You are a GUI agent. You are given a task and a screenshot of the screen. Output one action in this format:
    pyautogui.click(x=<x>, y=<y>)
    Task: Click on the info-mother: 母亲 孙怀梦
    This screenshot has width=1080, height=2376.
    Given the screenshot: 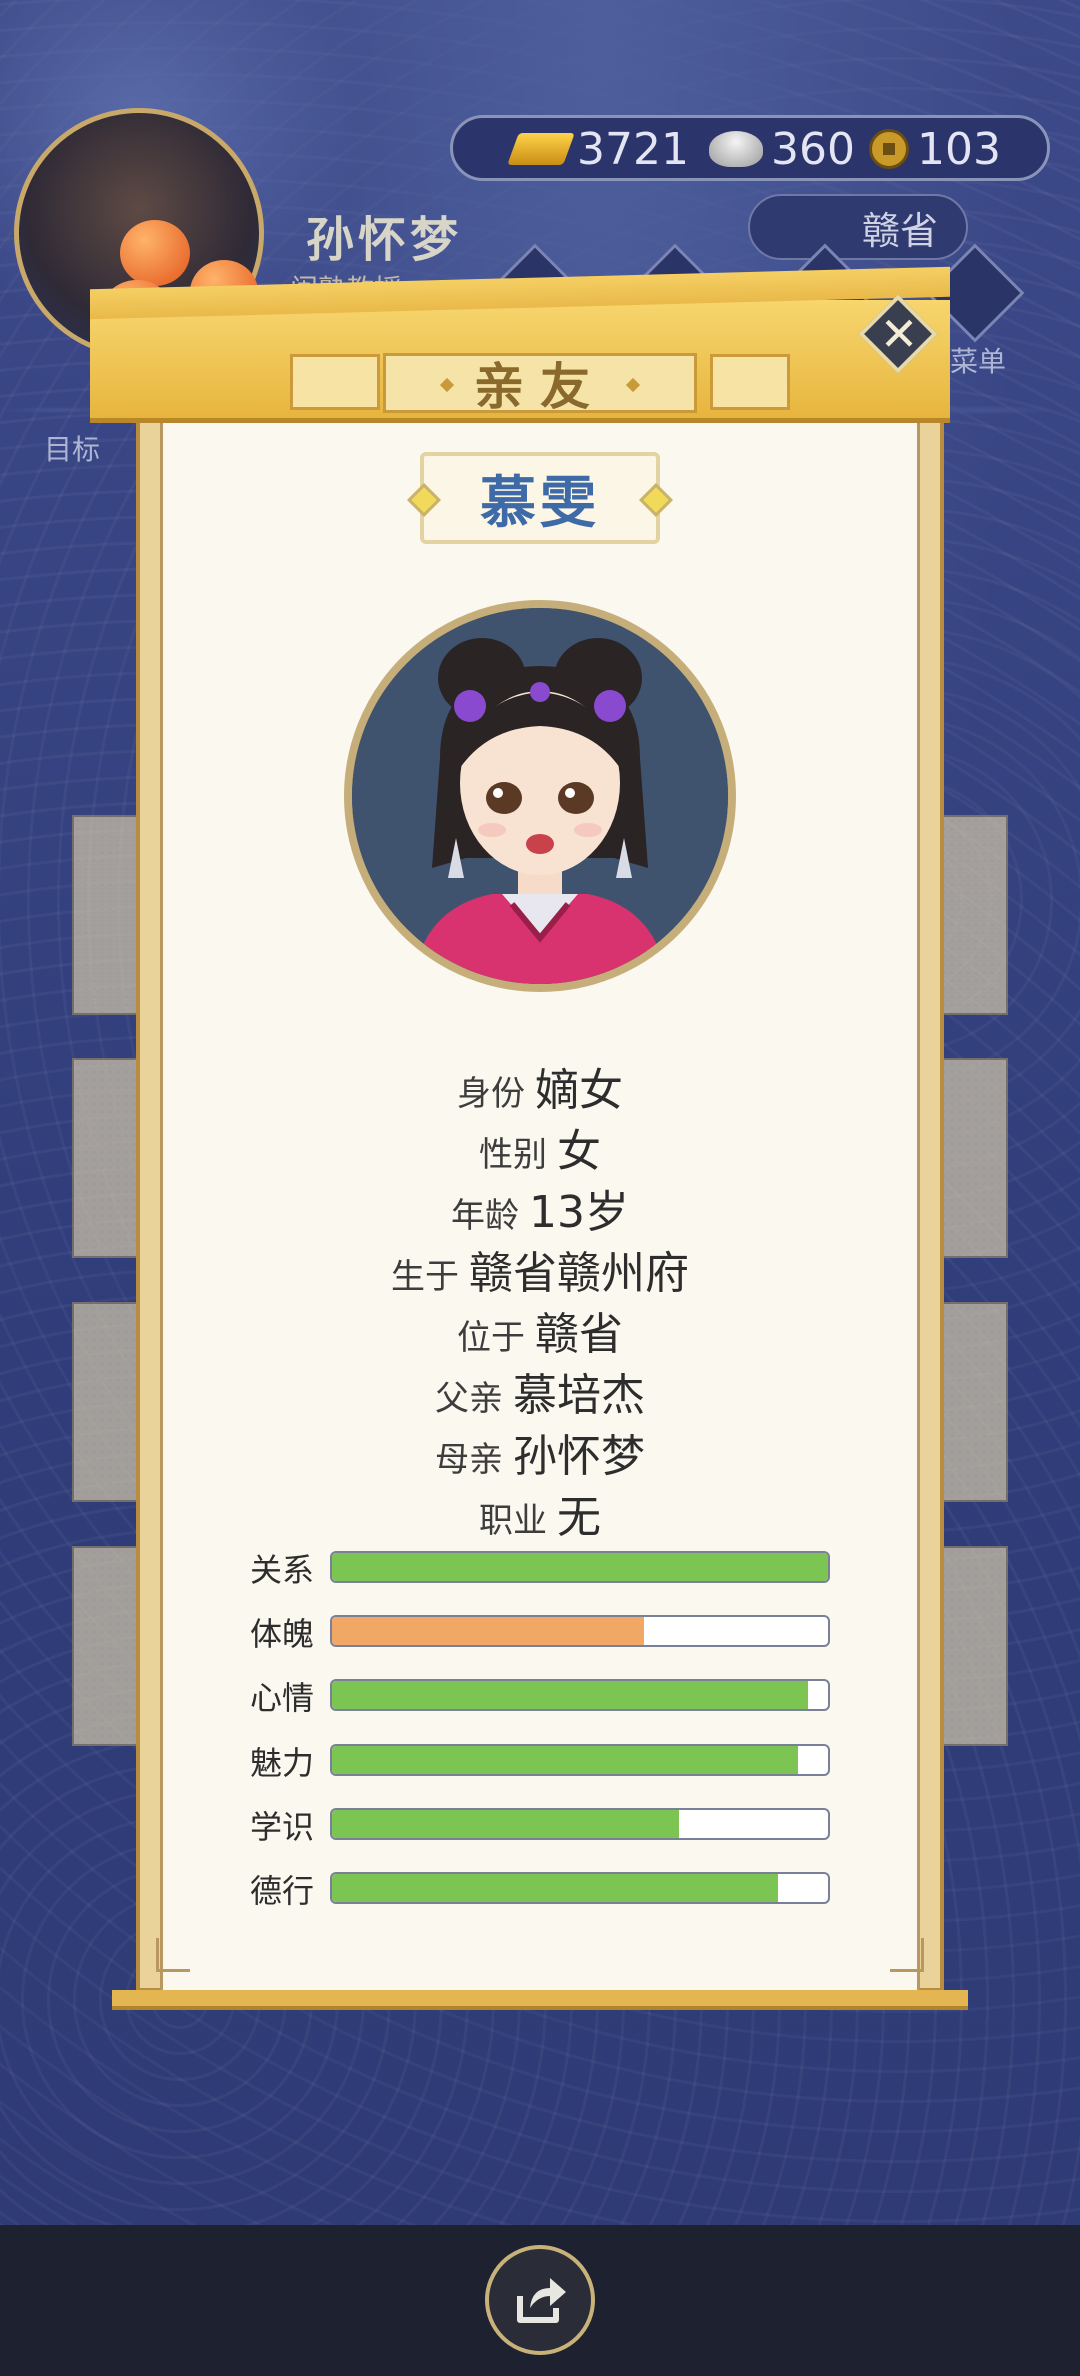 What is the action you would take?
    pyautogui.click(x=540, y=1452)
    